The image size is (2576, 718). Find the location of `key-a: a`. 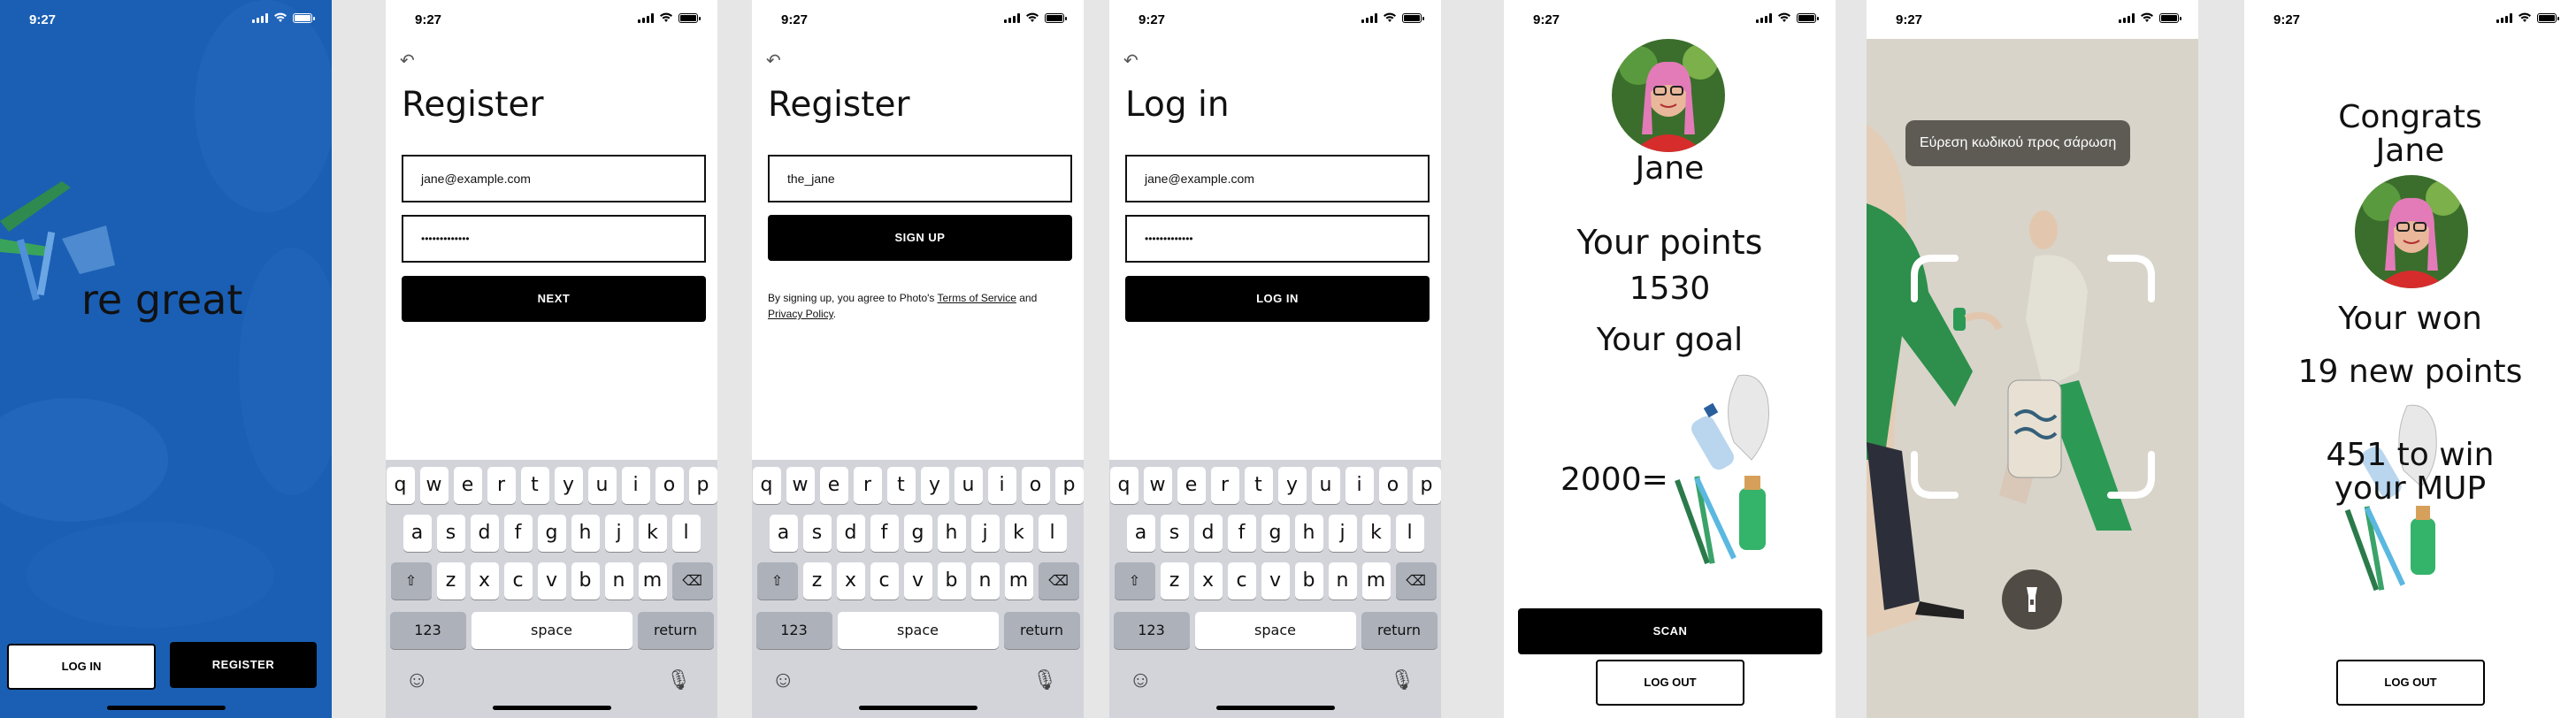

key-a: a is located at coordinates (417, 533).